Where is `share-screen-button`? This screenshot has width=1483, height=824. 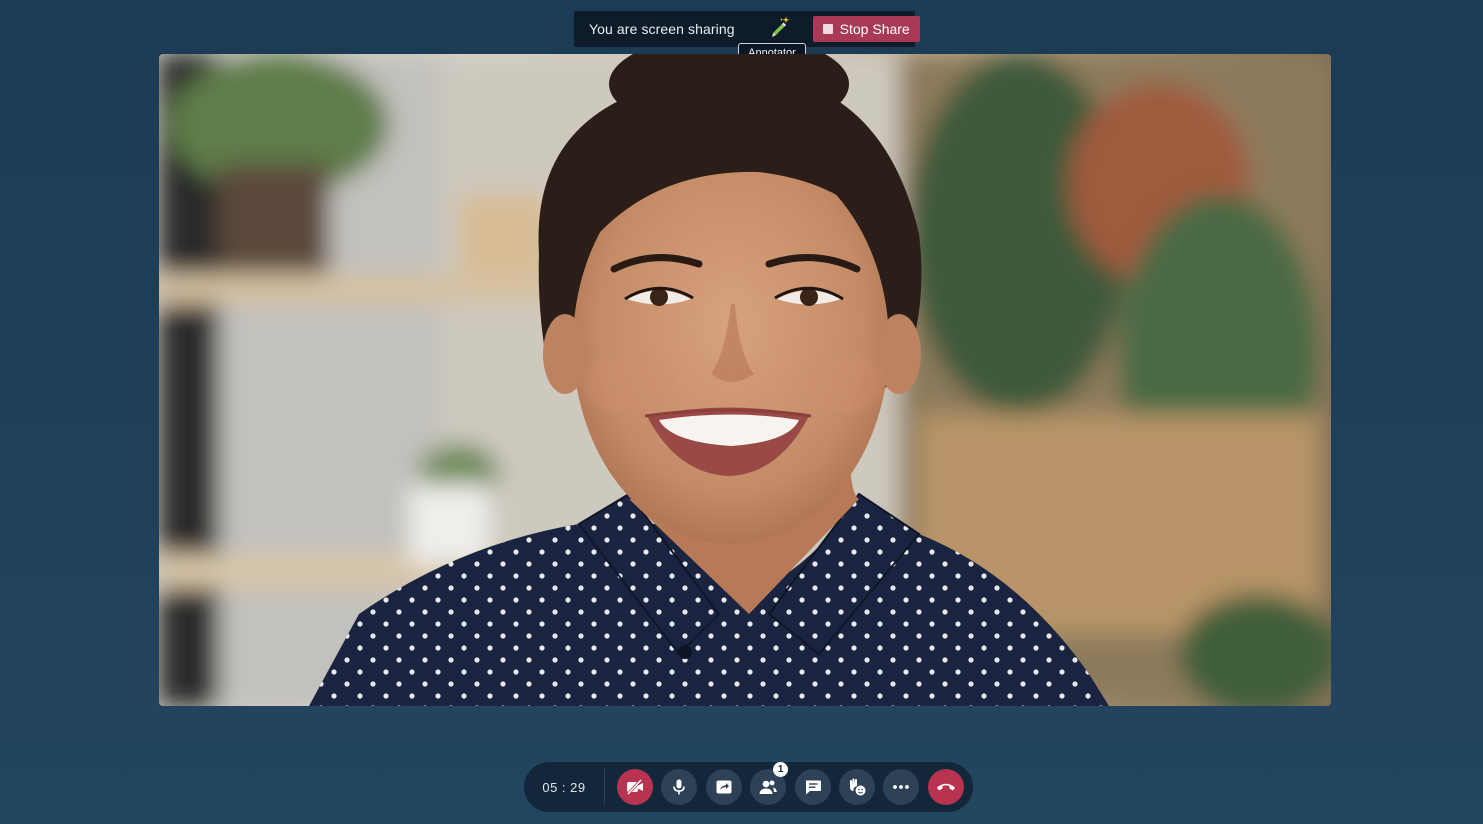
share-screen-button is located at coordinates (723, 787).